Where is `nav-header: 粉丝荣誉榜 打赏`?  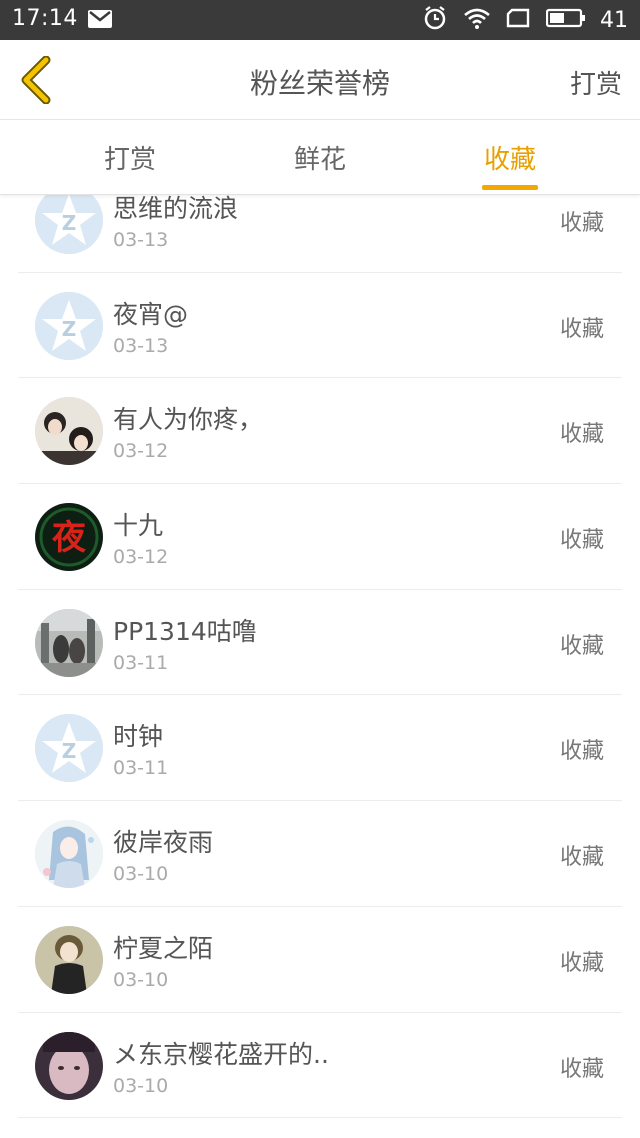 nav-header: 粉丝荣誉榜 打赏 is located at coordinates (320, 80).